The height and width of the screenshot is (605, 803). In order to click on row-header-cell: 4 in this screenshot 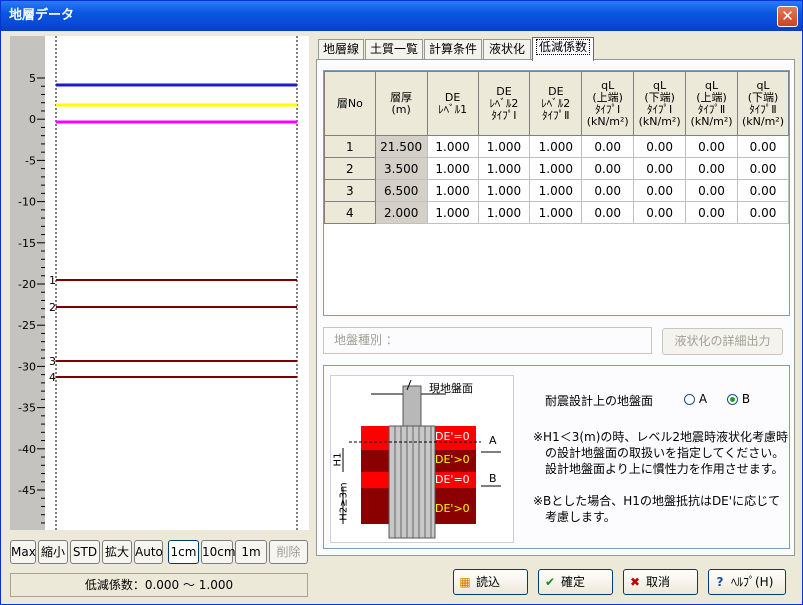, I will do `click(350, 212)`.